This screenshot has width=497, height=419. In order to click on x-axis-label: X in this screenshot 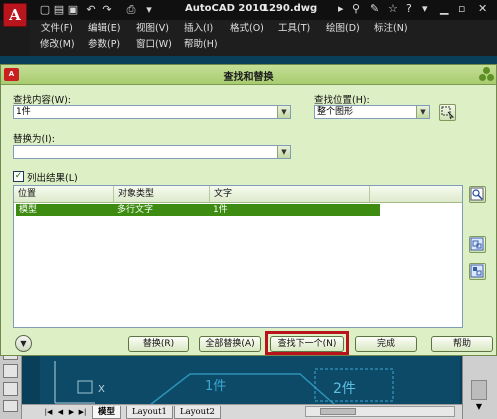, I will do `click(101, 389)`.